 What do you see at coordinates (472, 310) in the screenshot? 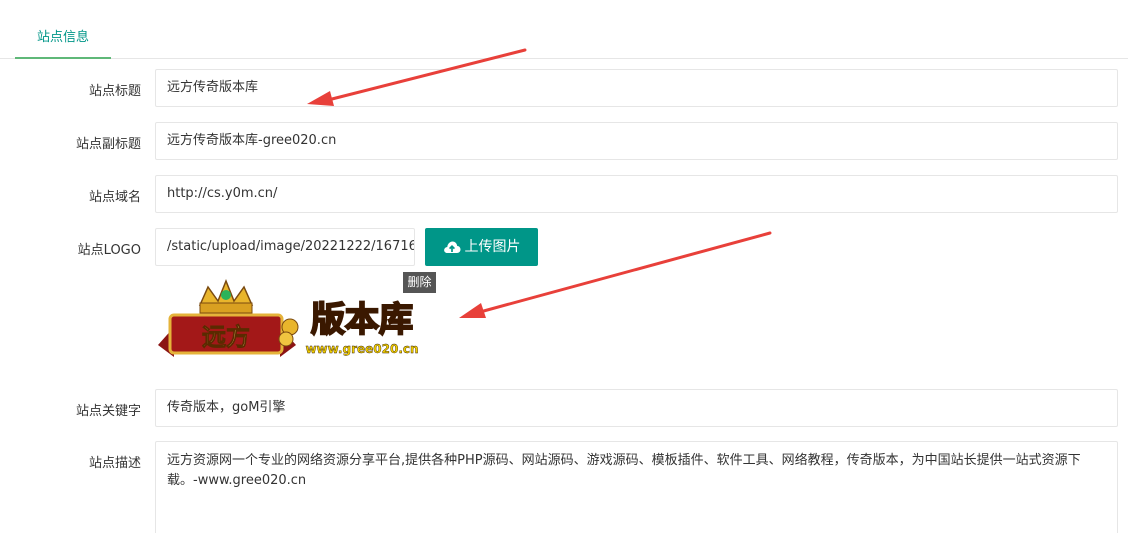
I see `arrow-head-logo` at bounding box center [472, 310].